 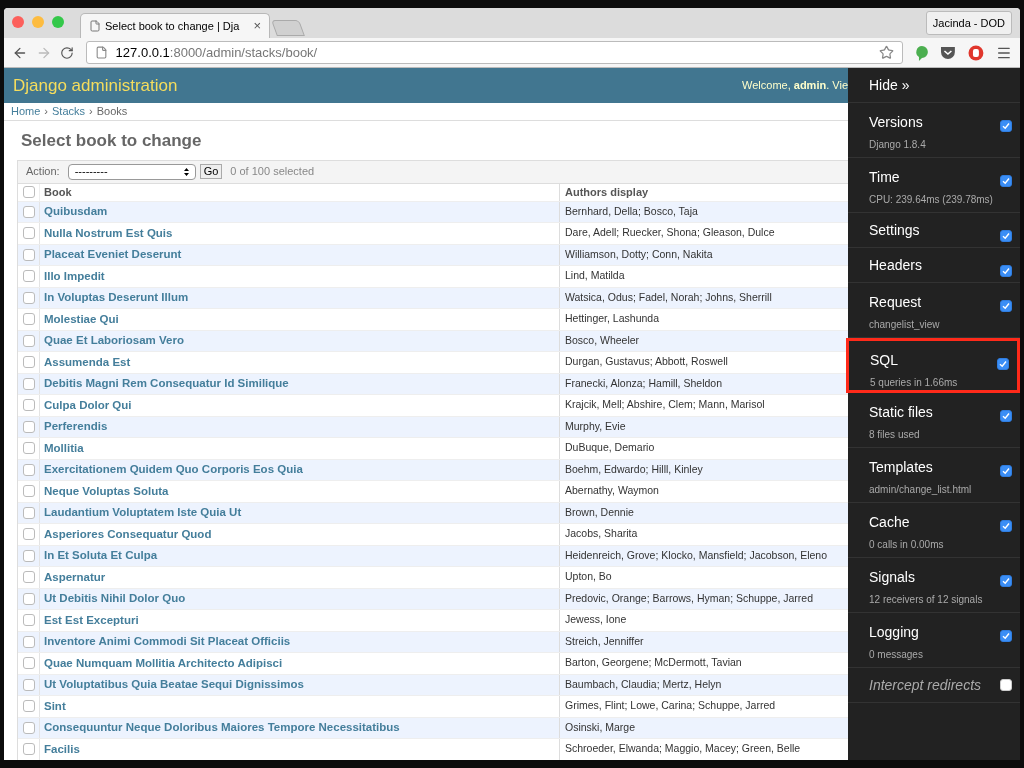 What do you see at coordinates (76, 427) in the screenshot?
I see `book-link: Perferendis` at bounding box center [76, 427].